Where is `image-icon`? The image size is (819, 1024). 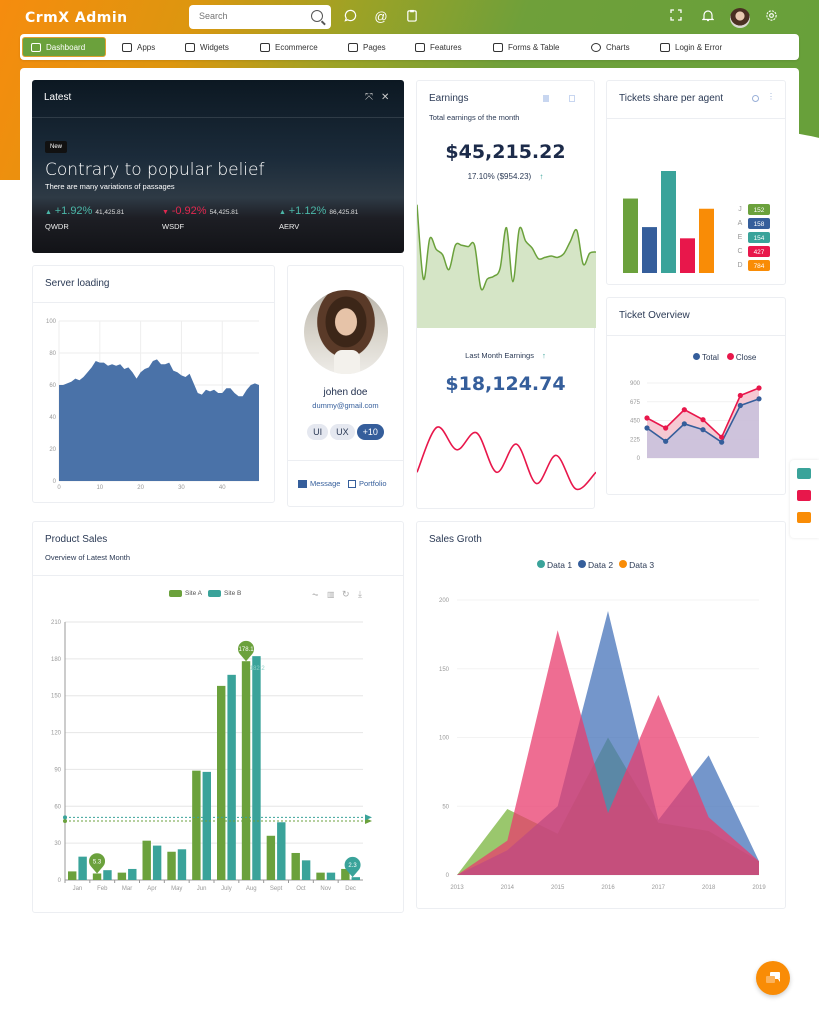
image-icon is located at coordinates (804, 495).